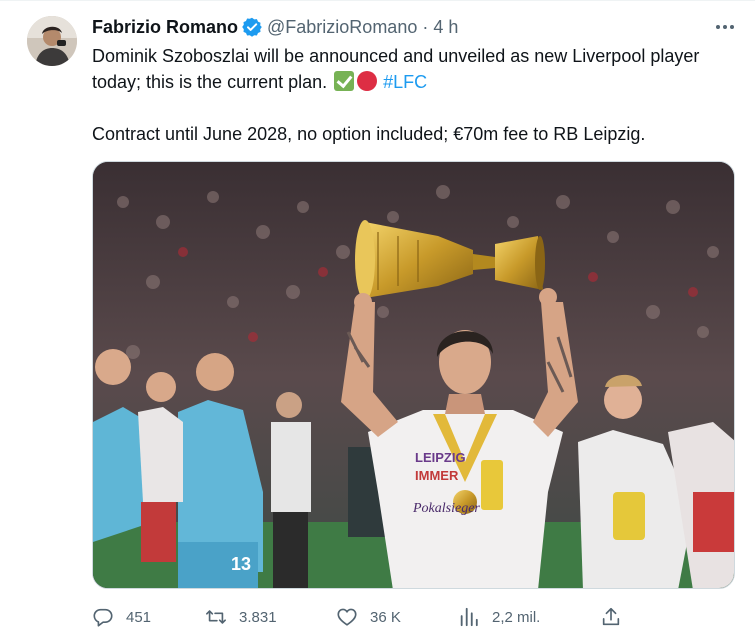 The width and height of the screenshot is (755, 640). I want to click on hashtag-link: #LFC, so click(405, 82).